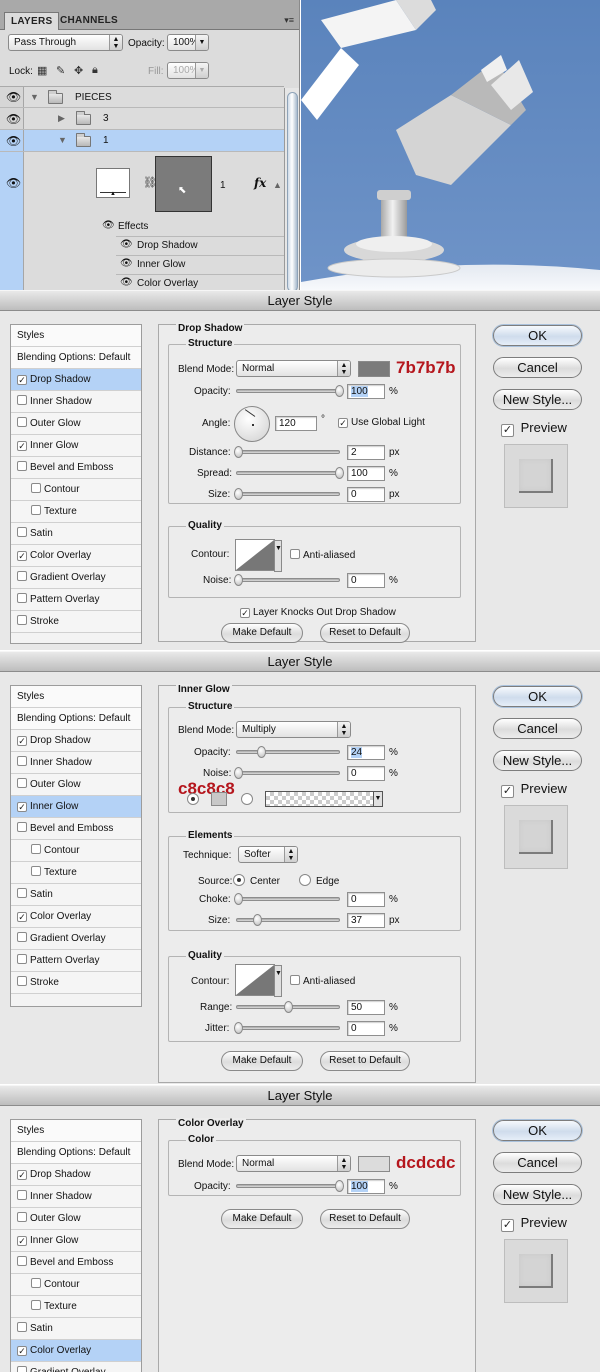  I want to click on eye-icon: 👁︎, so click(108, 225).